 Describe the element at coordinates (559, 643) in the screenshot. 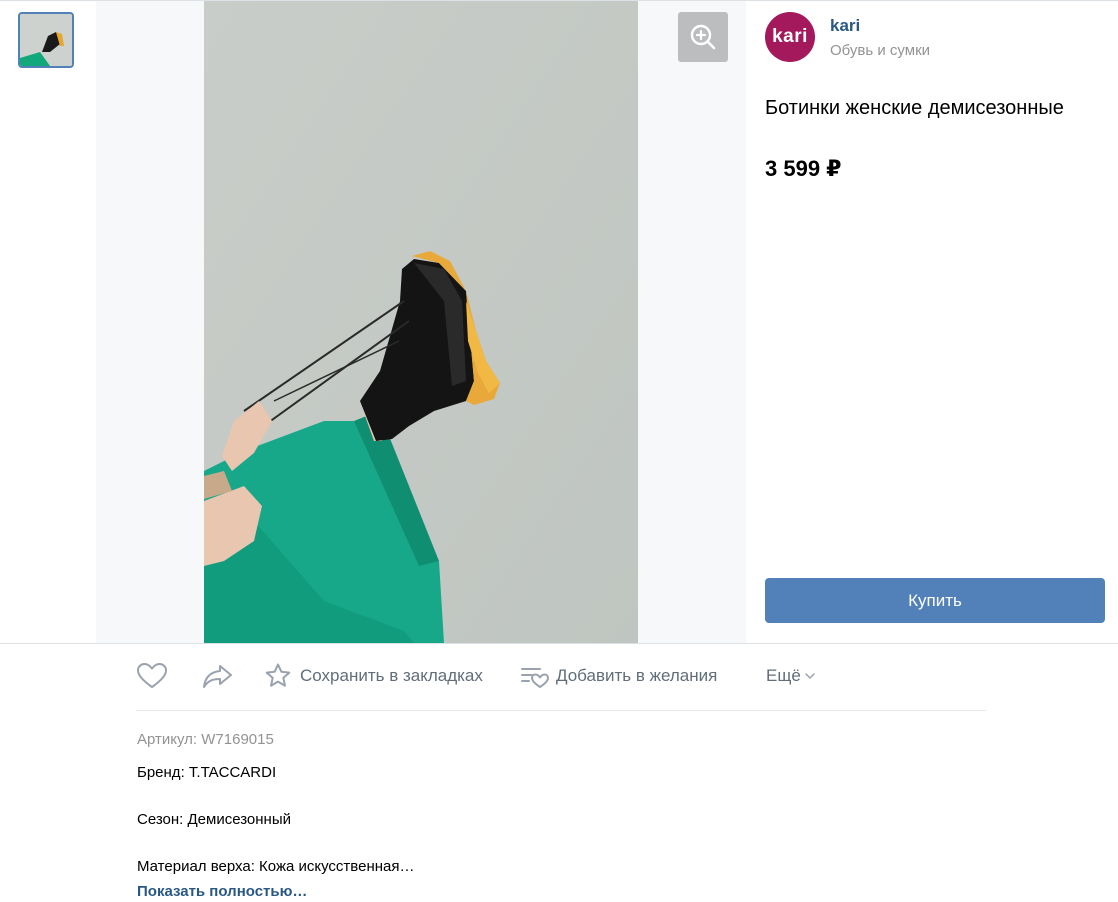

I see `gallery-divider` at that location.